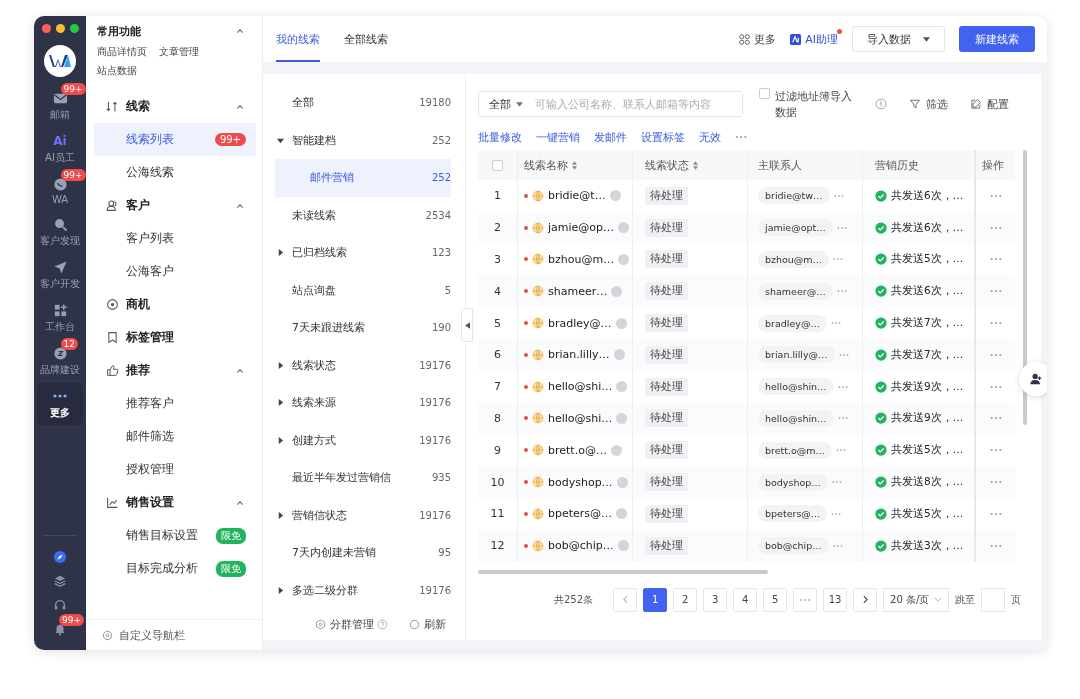 The height and width of the screenshot is (699, 1080). I want to click on bulk-action-link: 无效, so click(710, 137).